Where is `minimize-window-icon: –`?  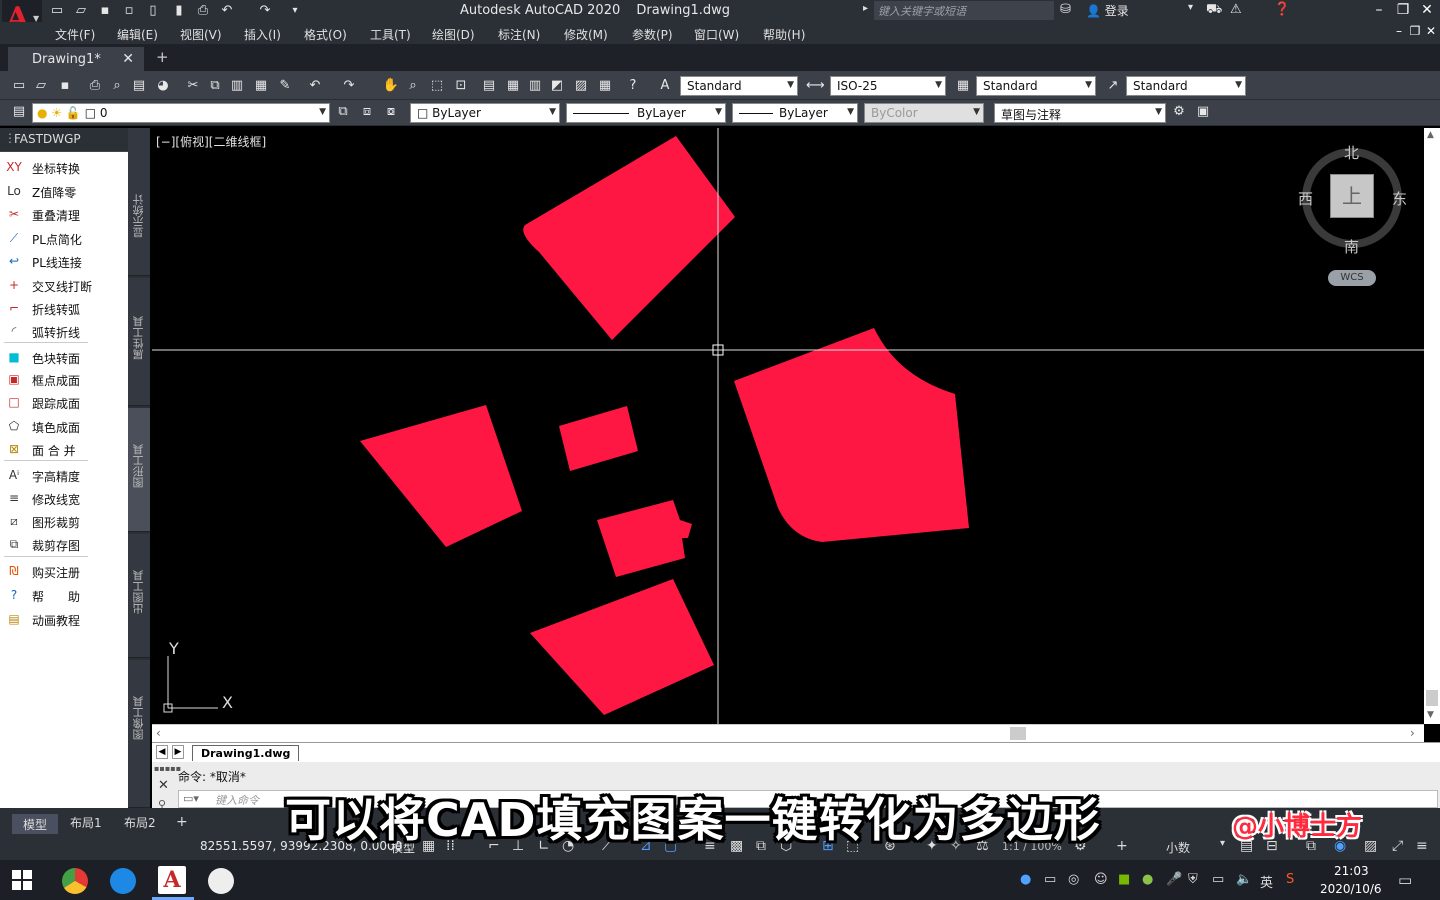
minimize-window-icon: – is located at coordinates (1379, 10).